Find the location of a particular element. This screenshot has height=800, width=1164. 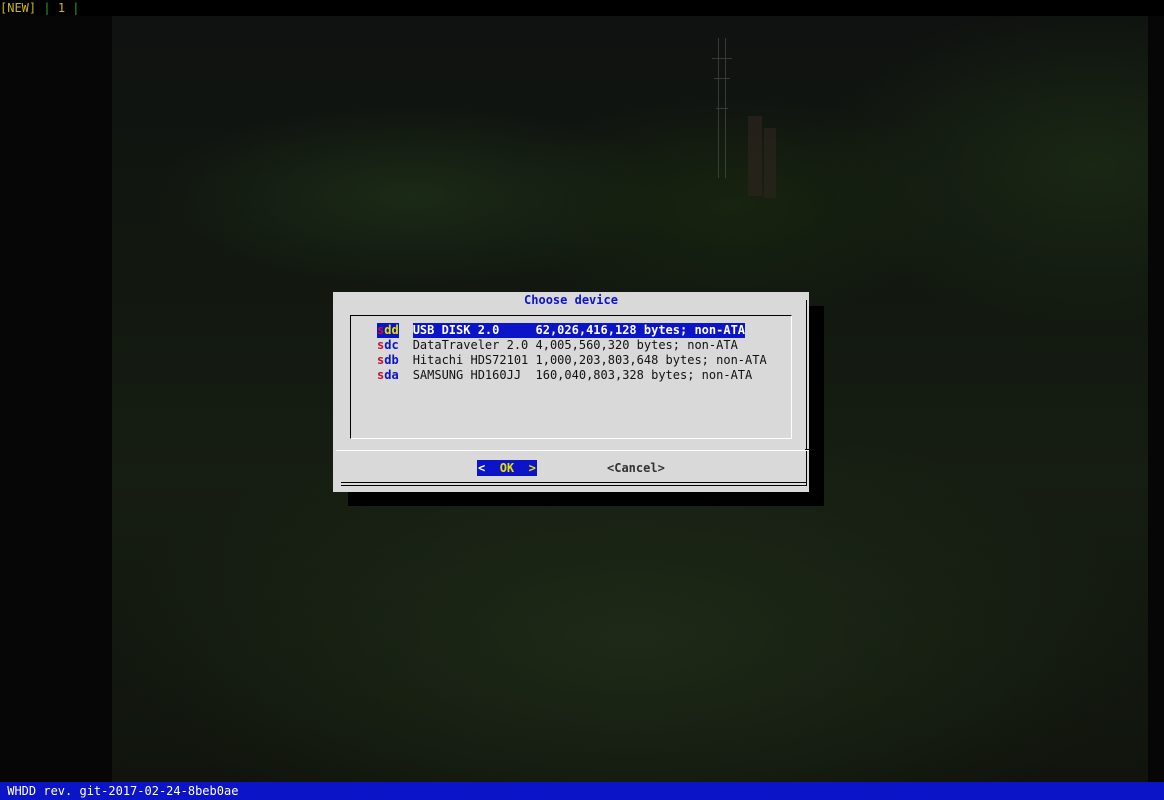

window-tag: [NEW] is located at coordinates (18, 8).